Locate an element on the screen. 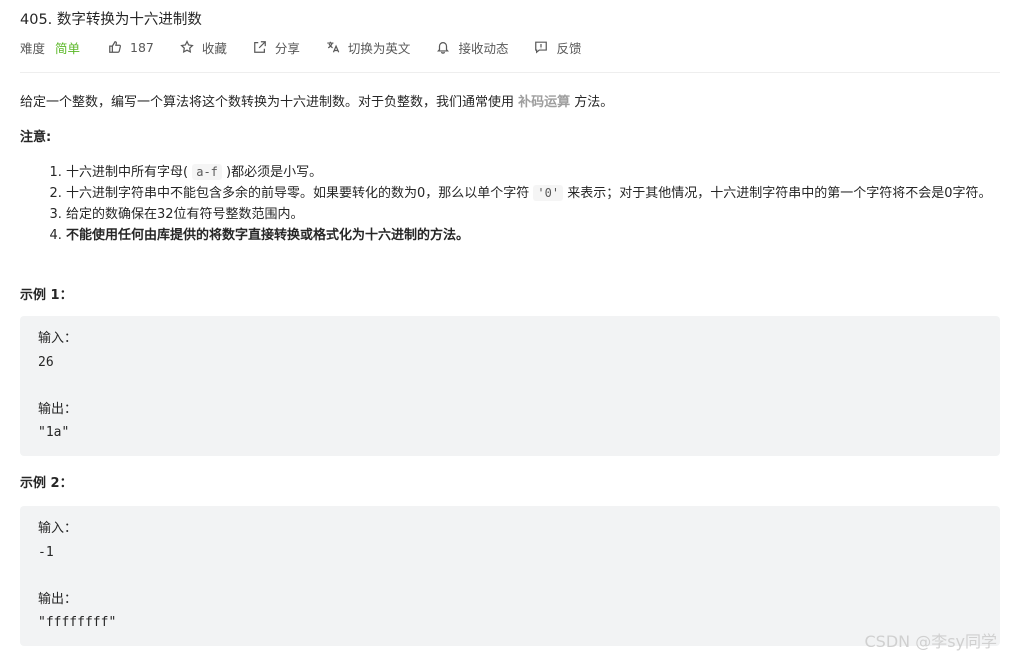 The height and width of the screenshot is (659, 1011). rule-text: 给定的数确保在32位有符号整数范围内。 is located at coordinates (185, 214).